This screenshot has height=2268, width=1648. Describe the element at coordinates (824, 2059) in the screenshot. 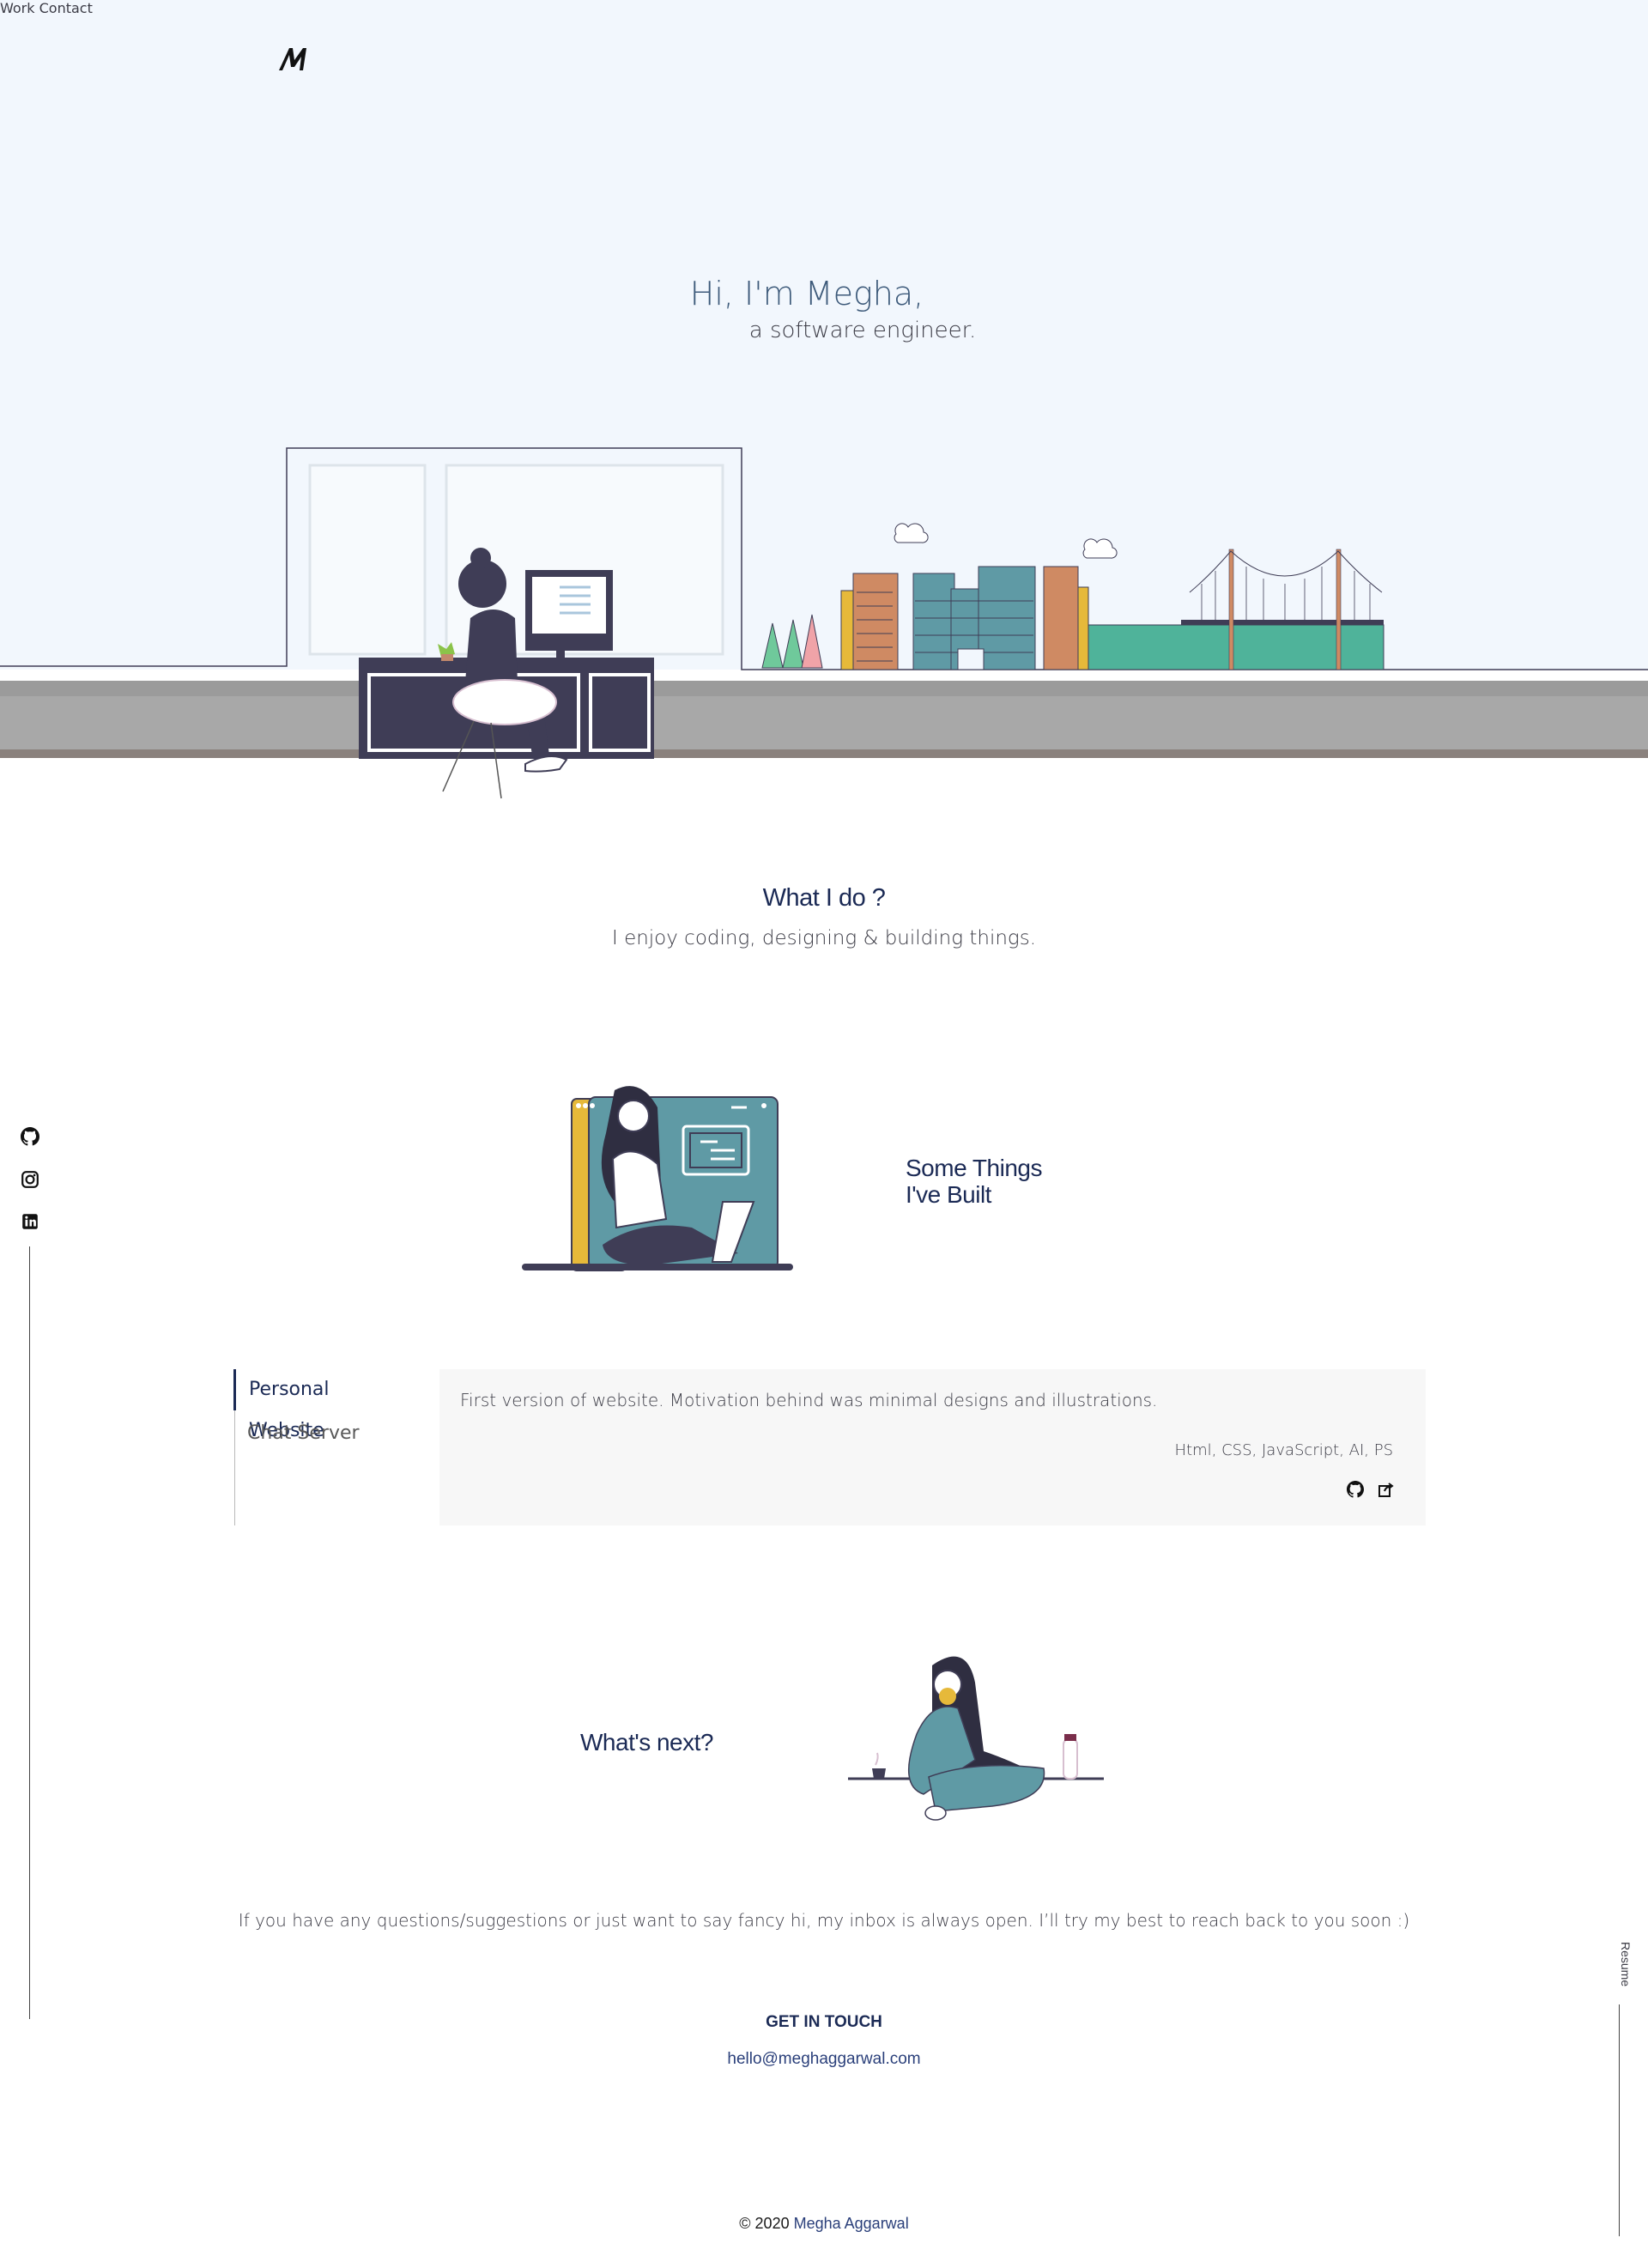

I see `email-link: hello@meghaggarwal.com` at that location.